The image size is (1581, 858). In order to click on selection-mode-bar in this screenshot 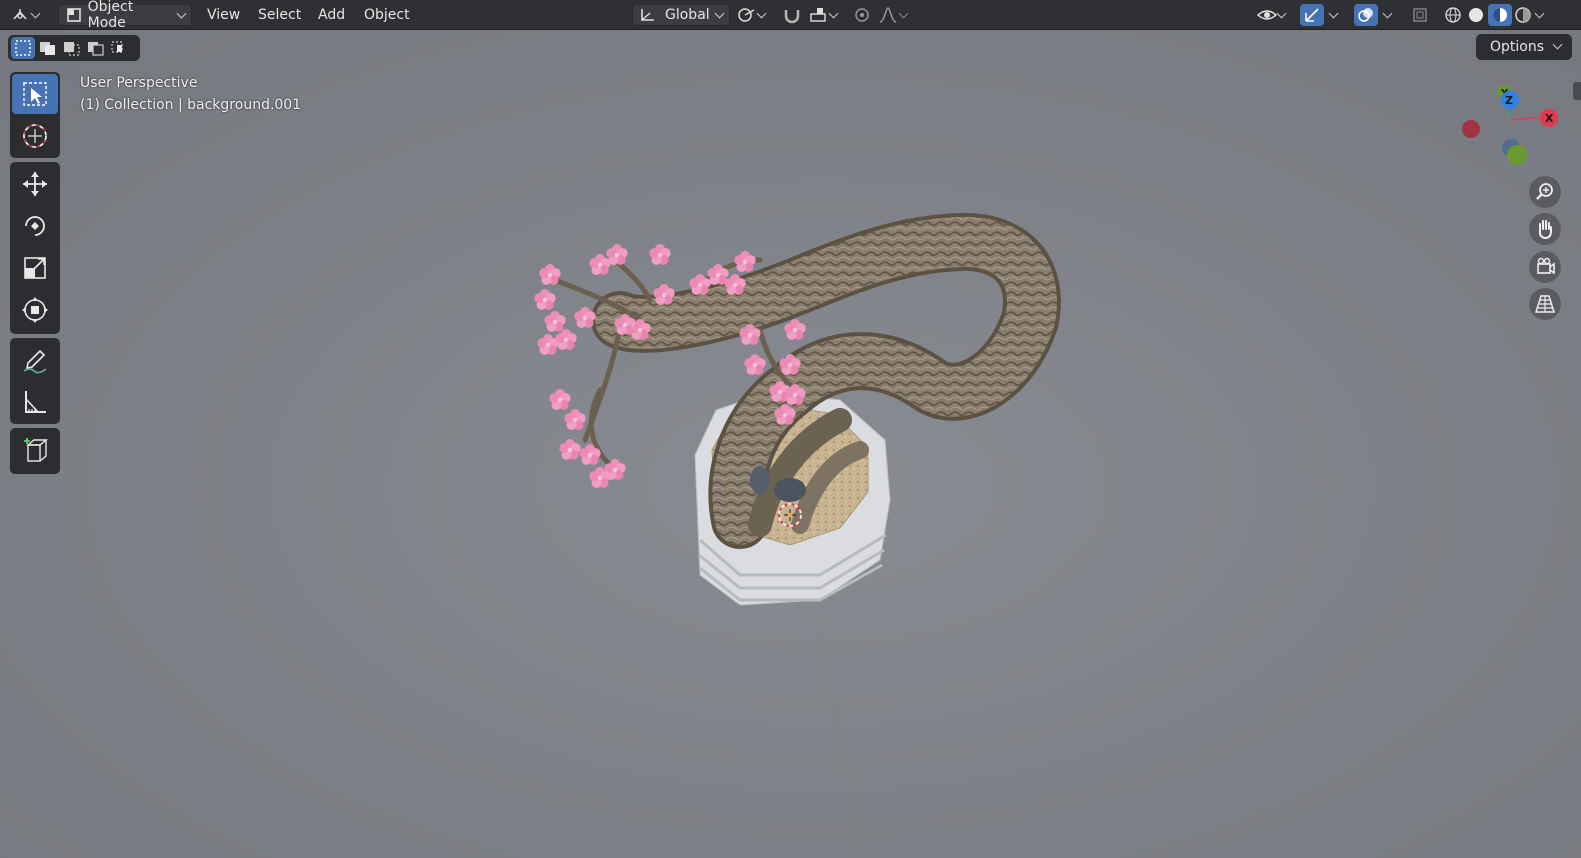, I will do `click(74, 48)`.